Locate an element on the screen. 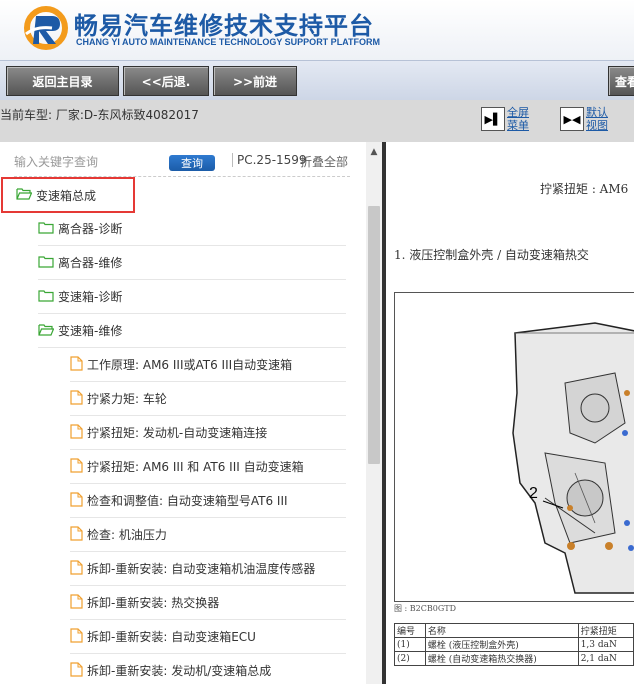  tree-item: 检查: 机油压力 is located at coordinates (208, 535).